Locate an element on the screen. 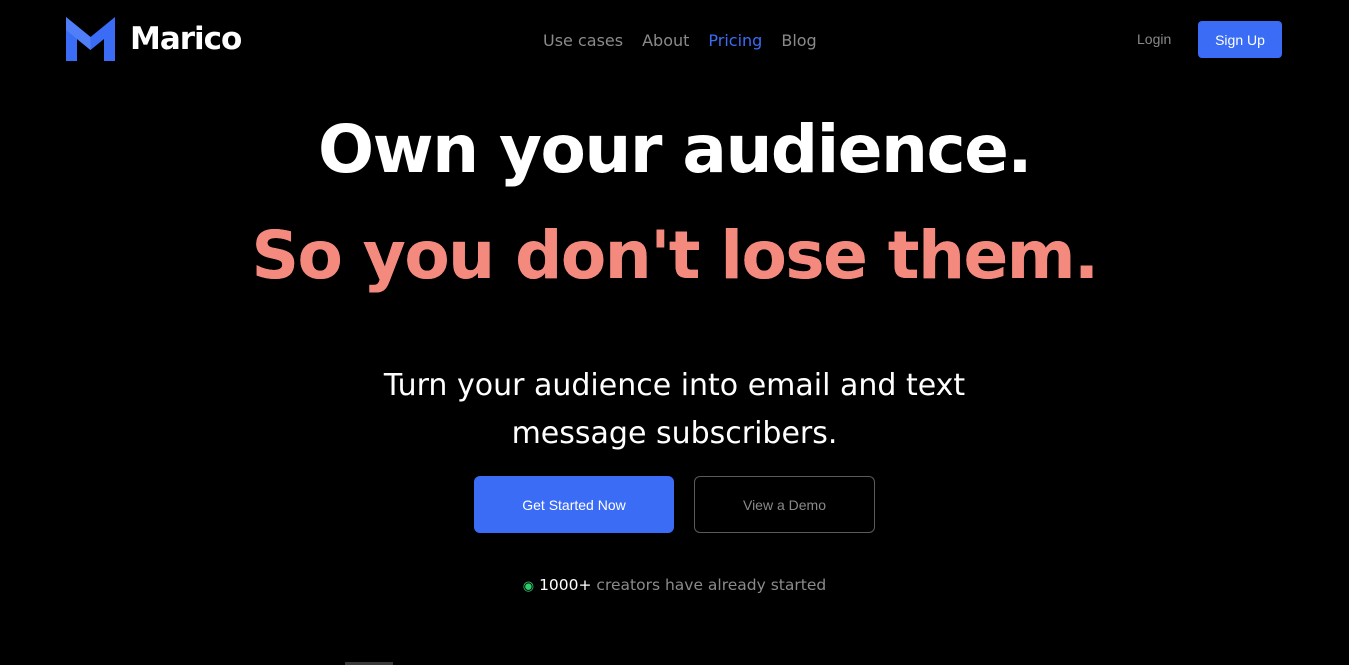  signup-button: Sign Up is located at coordinates (1240, 39).